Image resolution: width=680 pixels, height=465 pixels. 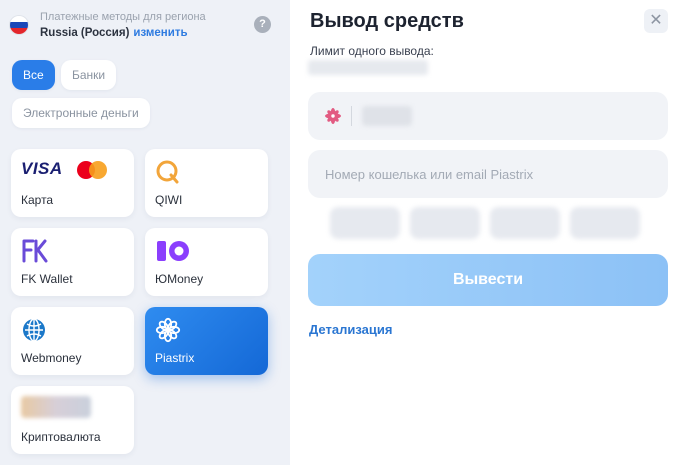 What do you see at coordinates (35, 253) in the screenshot?
I see `fk-wallet-icon` at bounding box center [35, 253].